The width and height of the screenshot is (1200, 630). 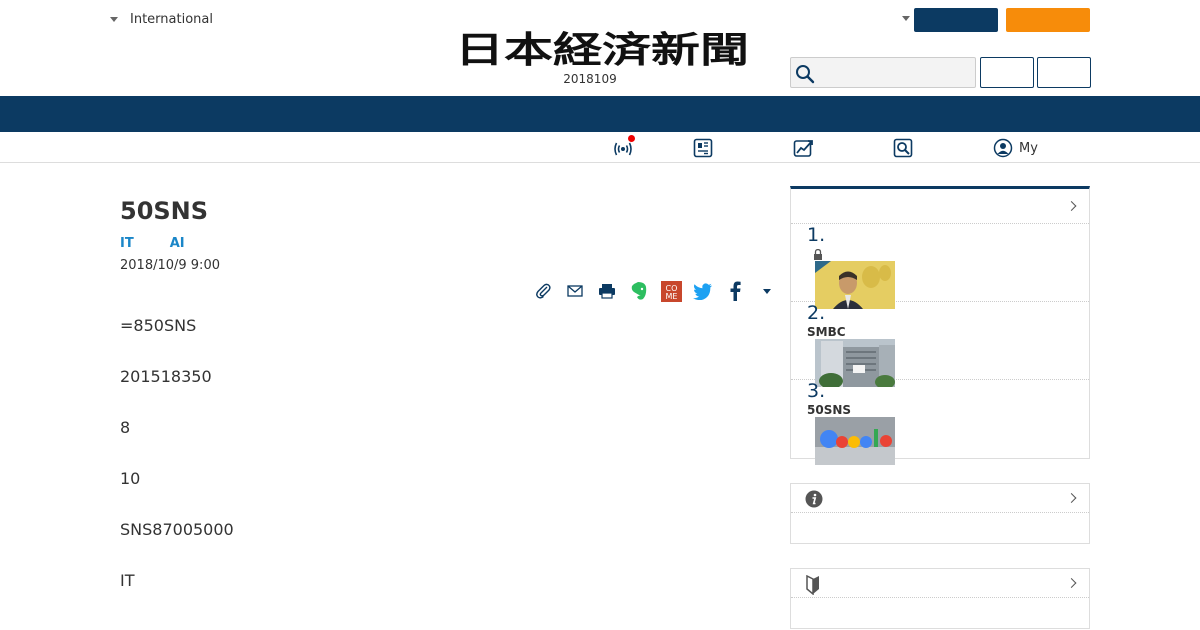 I want to click on edition-label: International, so click(x=171, y=19).